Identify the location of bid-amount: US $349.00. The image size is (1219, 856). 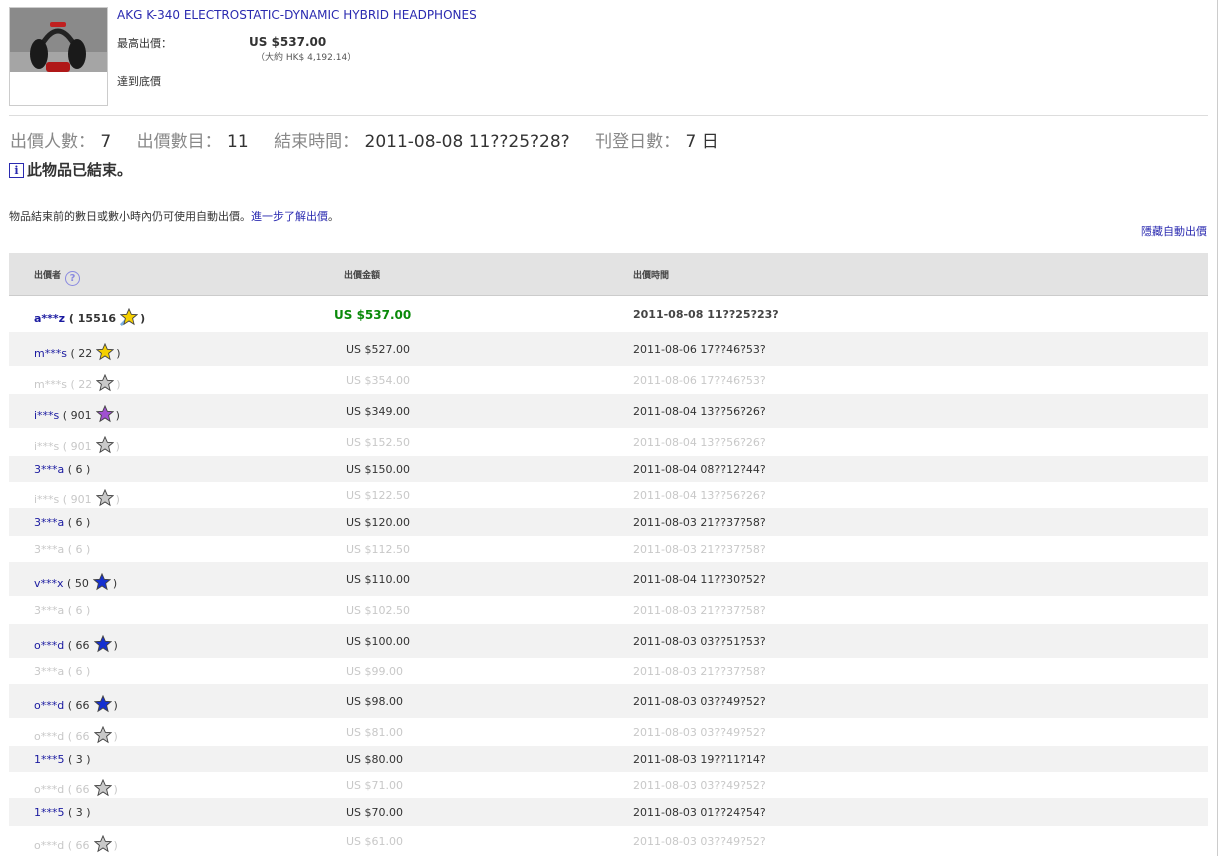
(378, 411).